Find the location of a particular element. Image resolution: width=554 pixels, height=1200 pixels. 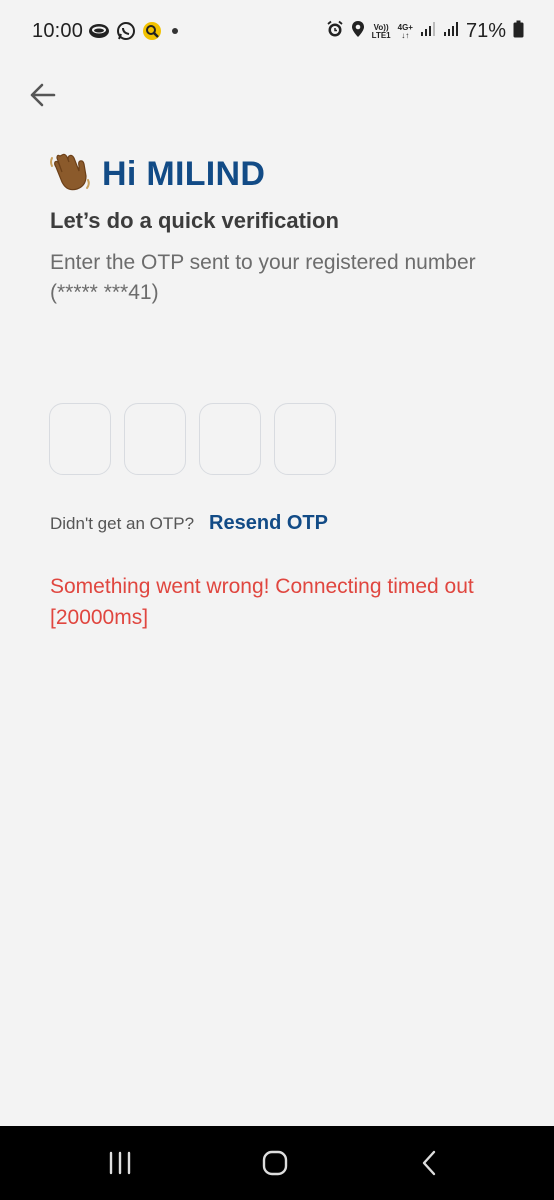

resend-otp-button: Resend OTP is located at coordinates (268, 523).